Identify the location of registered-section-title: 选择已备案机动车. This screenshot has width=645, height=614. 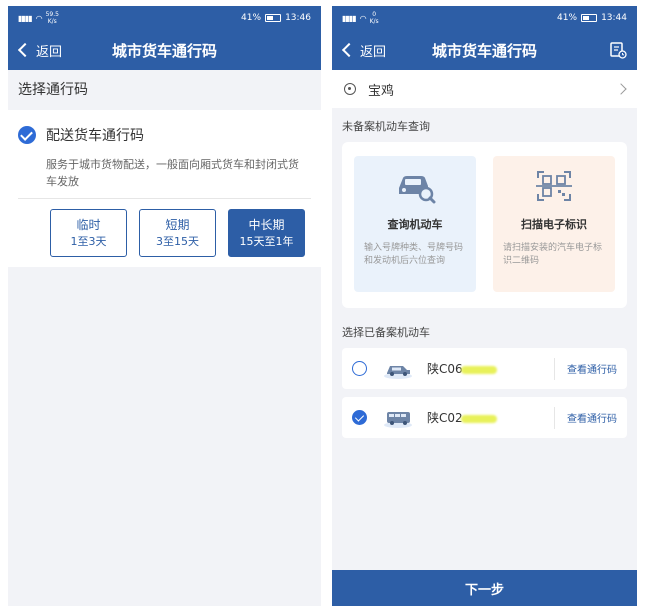
(386, 332).